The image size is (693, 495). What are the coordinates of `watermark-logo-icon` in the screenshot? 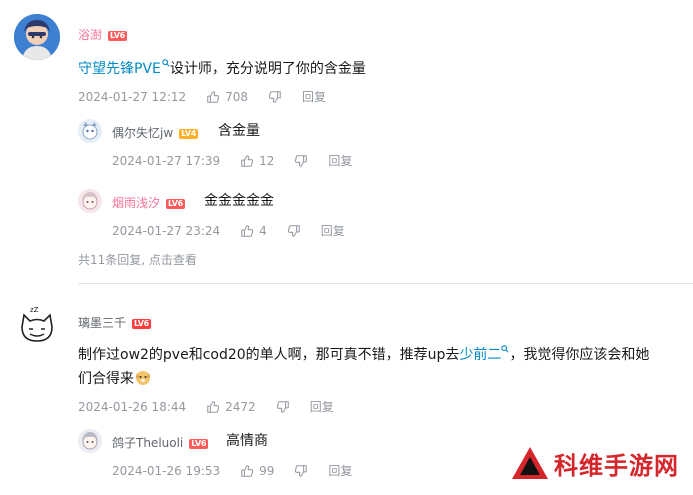 It's located at (530, 463).